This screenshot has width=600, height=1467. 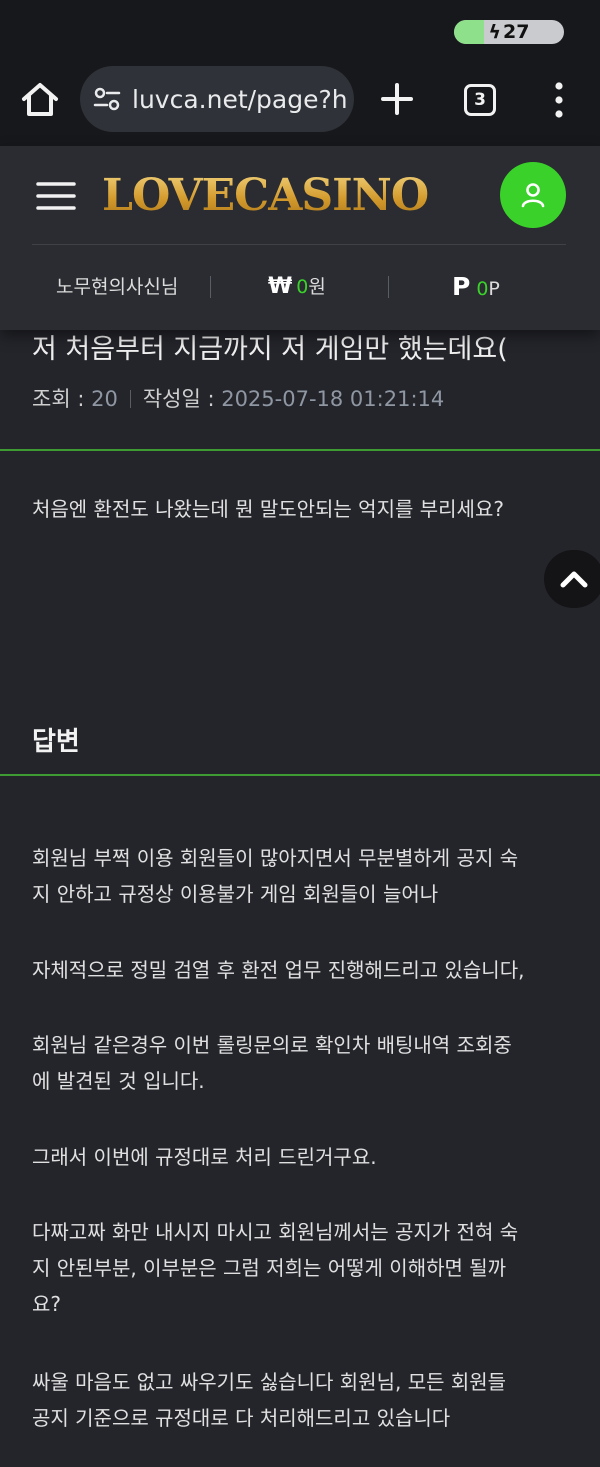 I want to click on post-body: 처음엔 환전도 나왔는데 뭔 말도안되는 억지를 부리세요?, so click(x=268, y=509).